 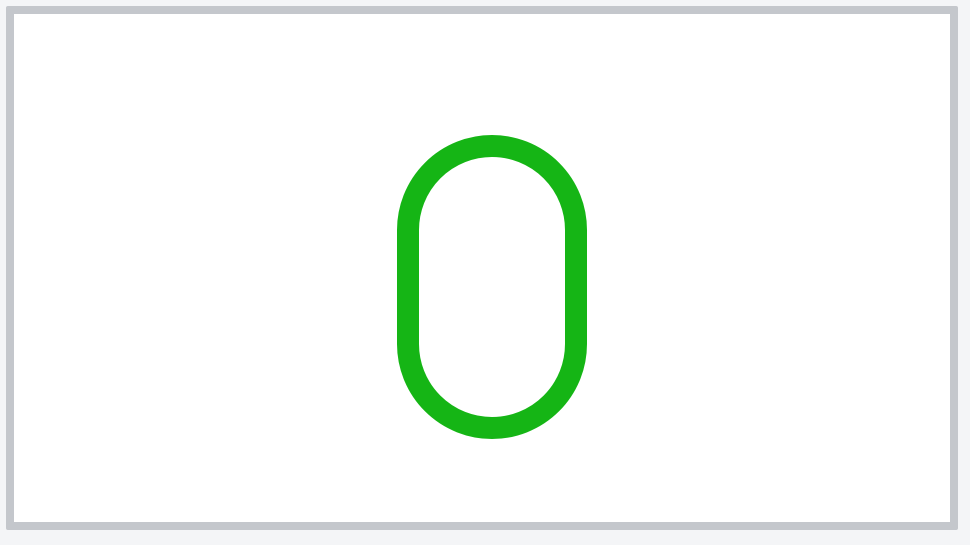 I want to click on stadium-outline-svg, so click(x=492, y=287).